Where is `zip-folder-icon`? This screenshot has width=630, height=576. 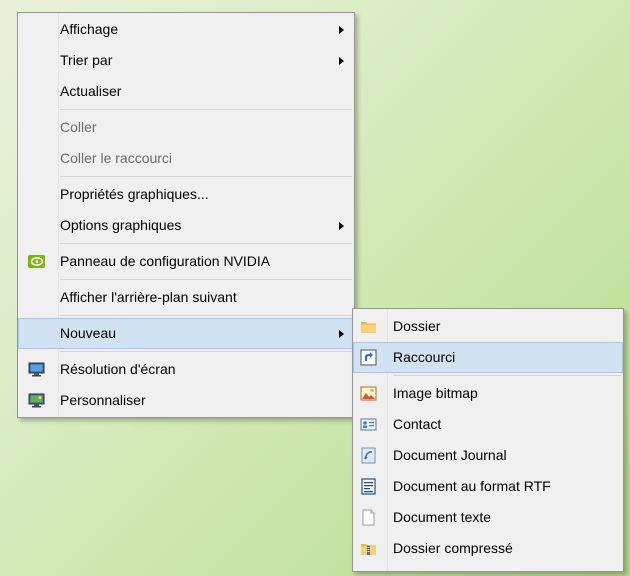
zip-folder-icon is located at coordinates (368, 549).